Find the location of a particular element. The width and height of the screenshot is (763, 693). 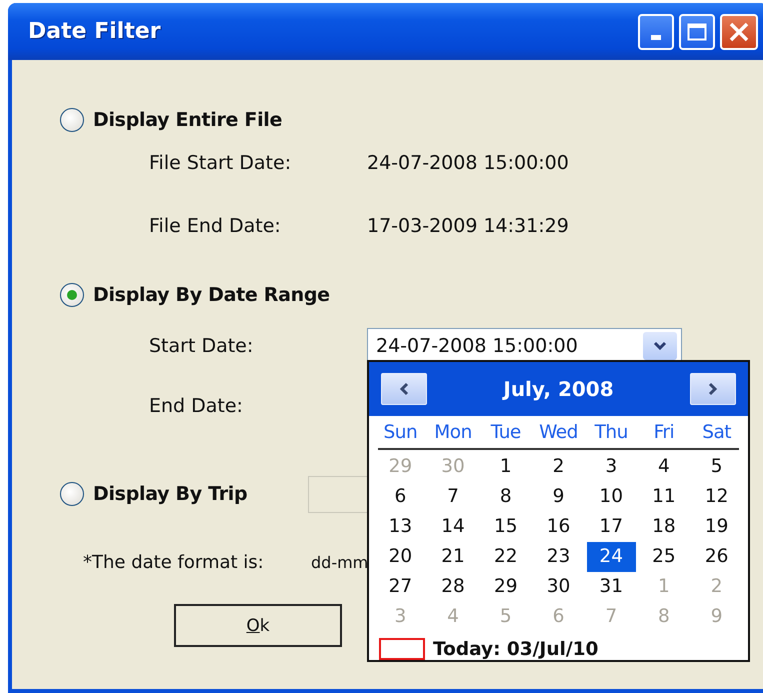

calendar-day: 31 is located at coordinates (611, 587).